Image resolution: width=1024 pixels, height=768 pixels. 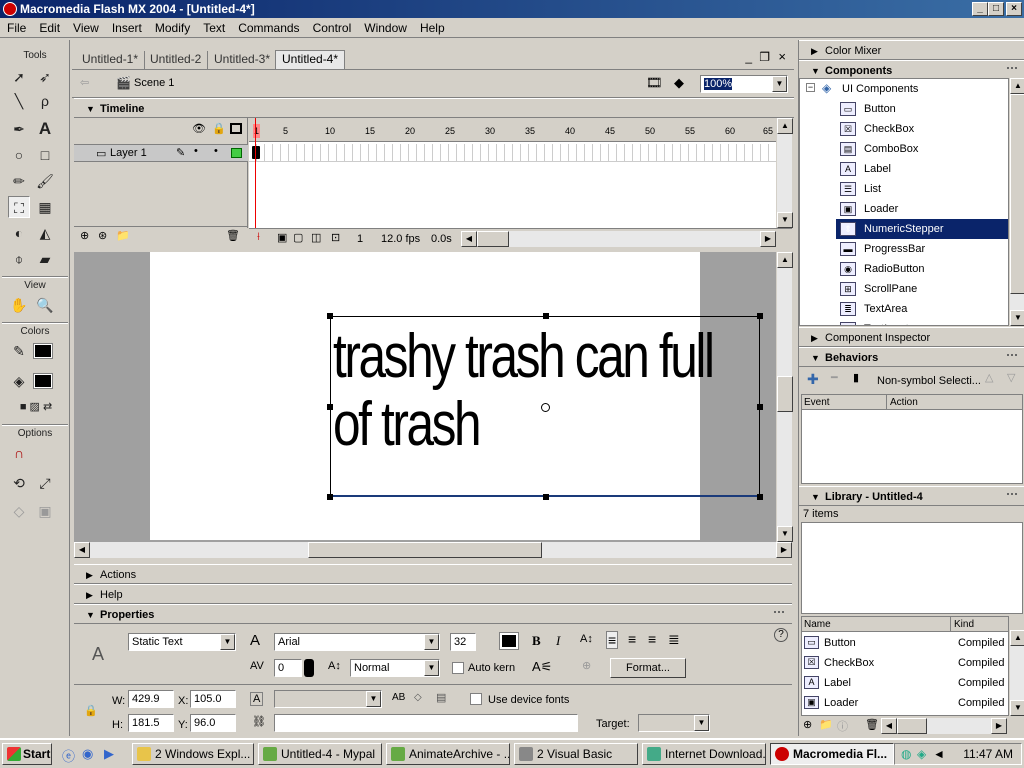 What do you see at coordinates (764, 57) in the screenshot?
I see `doc-restore-icon: ❐` at bounding box center [764, 57].